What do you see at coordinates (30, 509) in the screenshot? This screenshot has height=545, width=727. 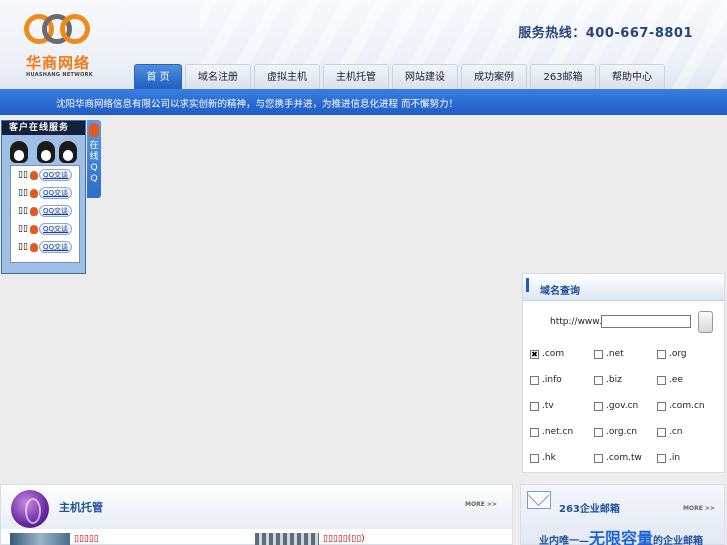 I see `globe-icon` at bounding box center [30, 509].